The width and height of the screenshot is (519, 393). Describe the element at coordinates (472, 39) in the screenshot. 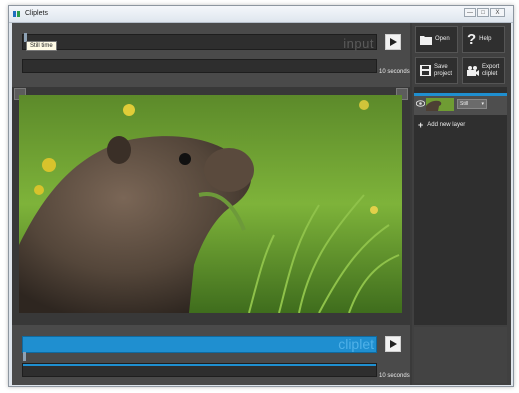

I see `help-icon: ?` at that location.